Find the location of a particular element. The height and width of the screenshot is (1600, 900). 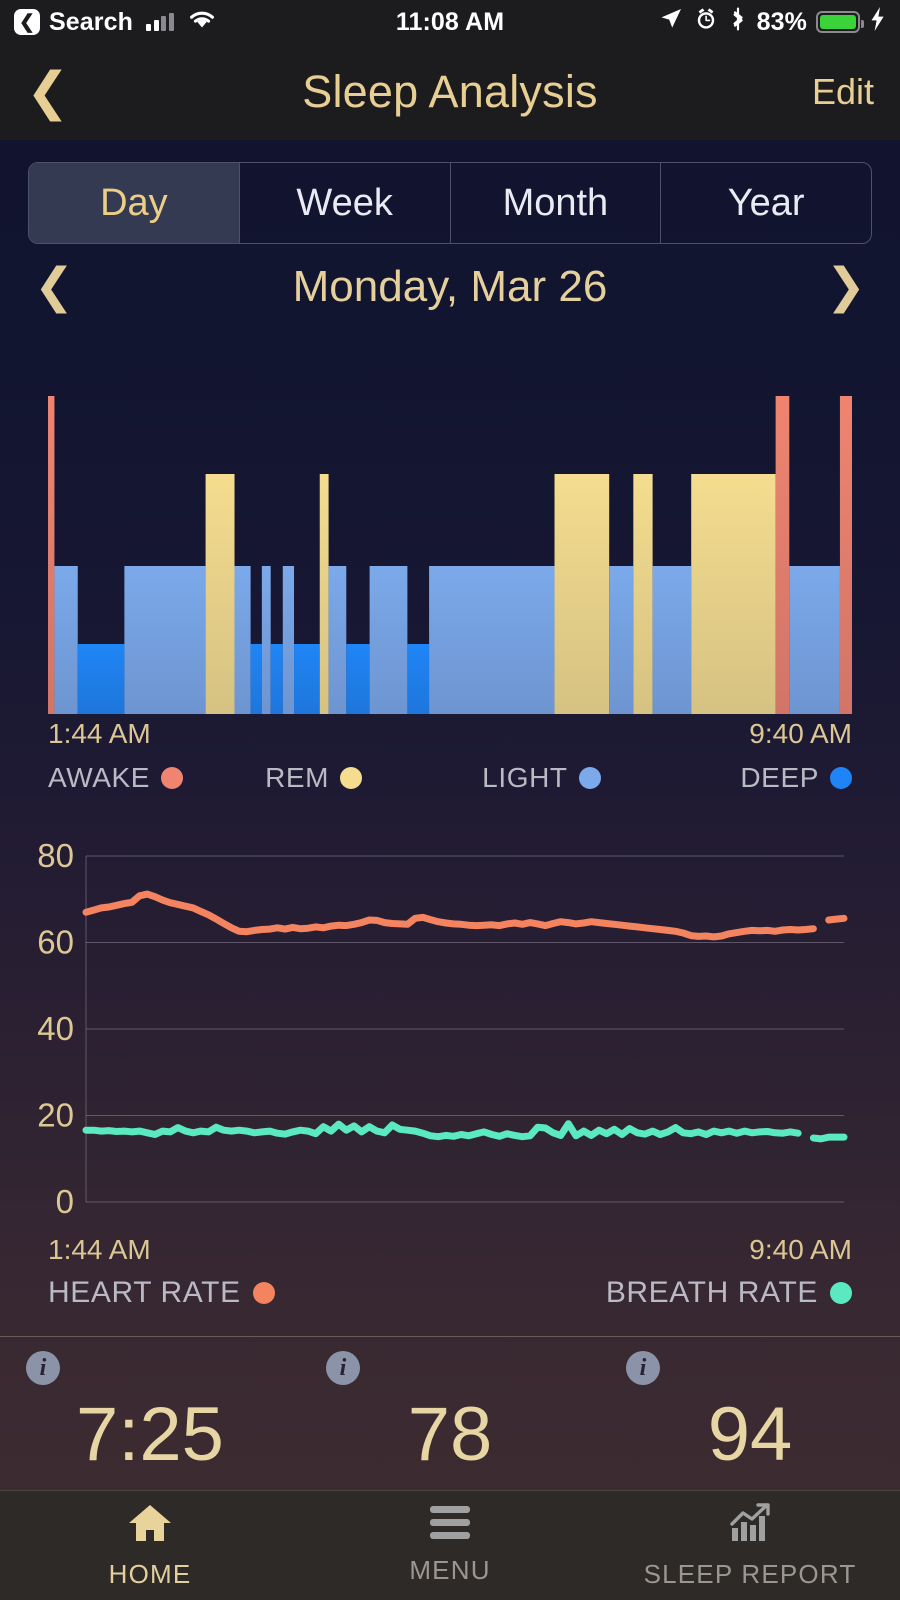

chevron-left-boxed-icon: ❮ is located at coordinates (27, 22).